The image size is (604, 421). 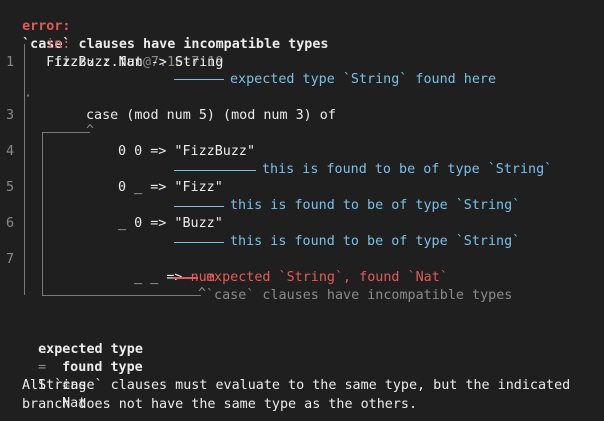 I want to click on line-number: 6, so click(x=10, y=223).